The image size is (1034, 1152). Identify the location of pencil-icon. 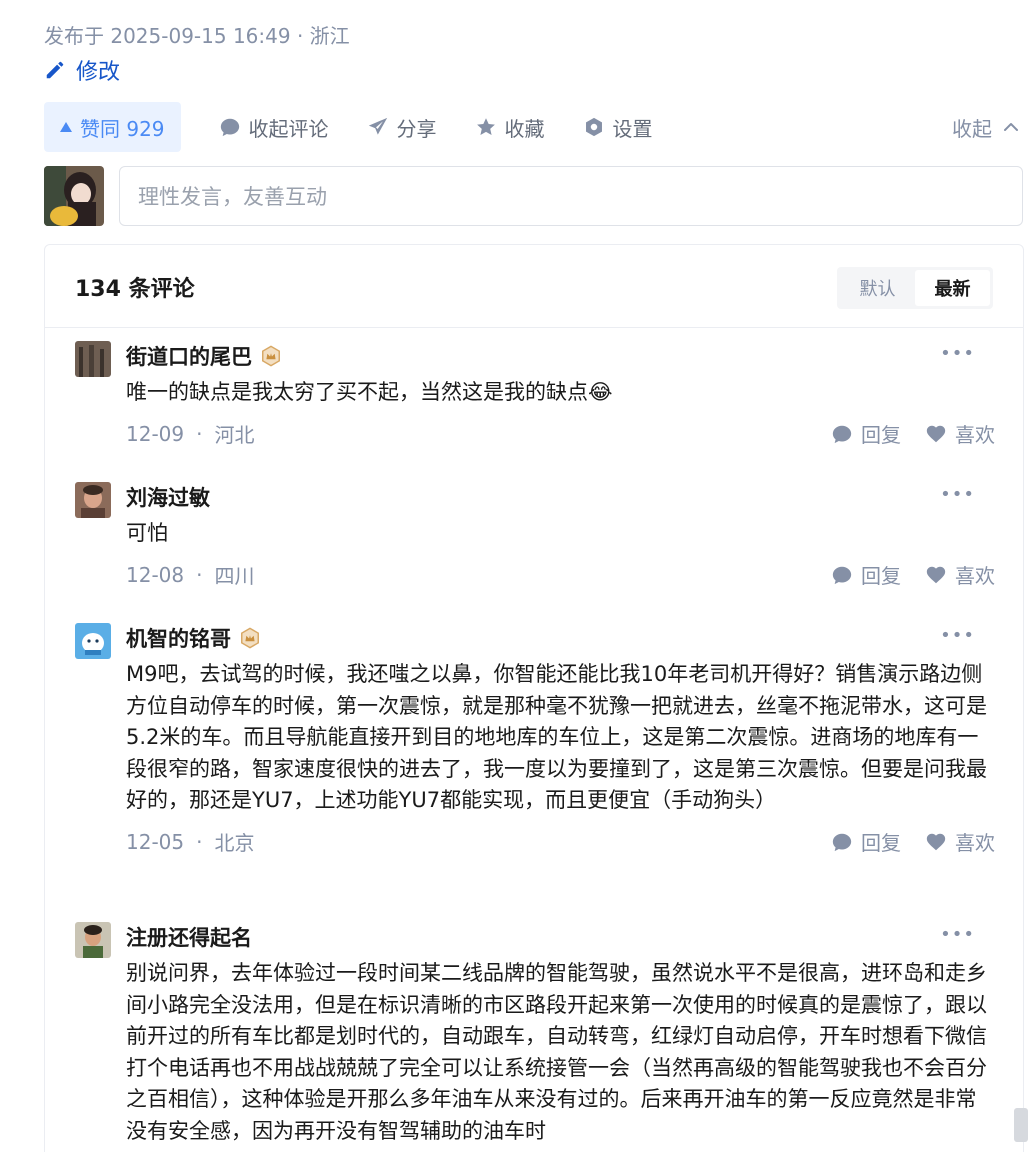
(55, 70).